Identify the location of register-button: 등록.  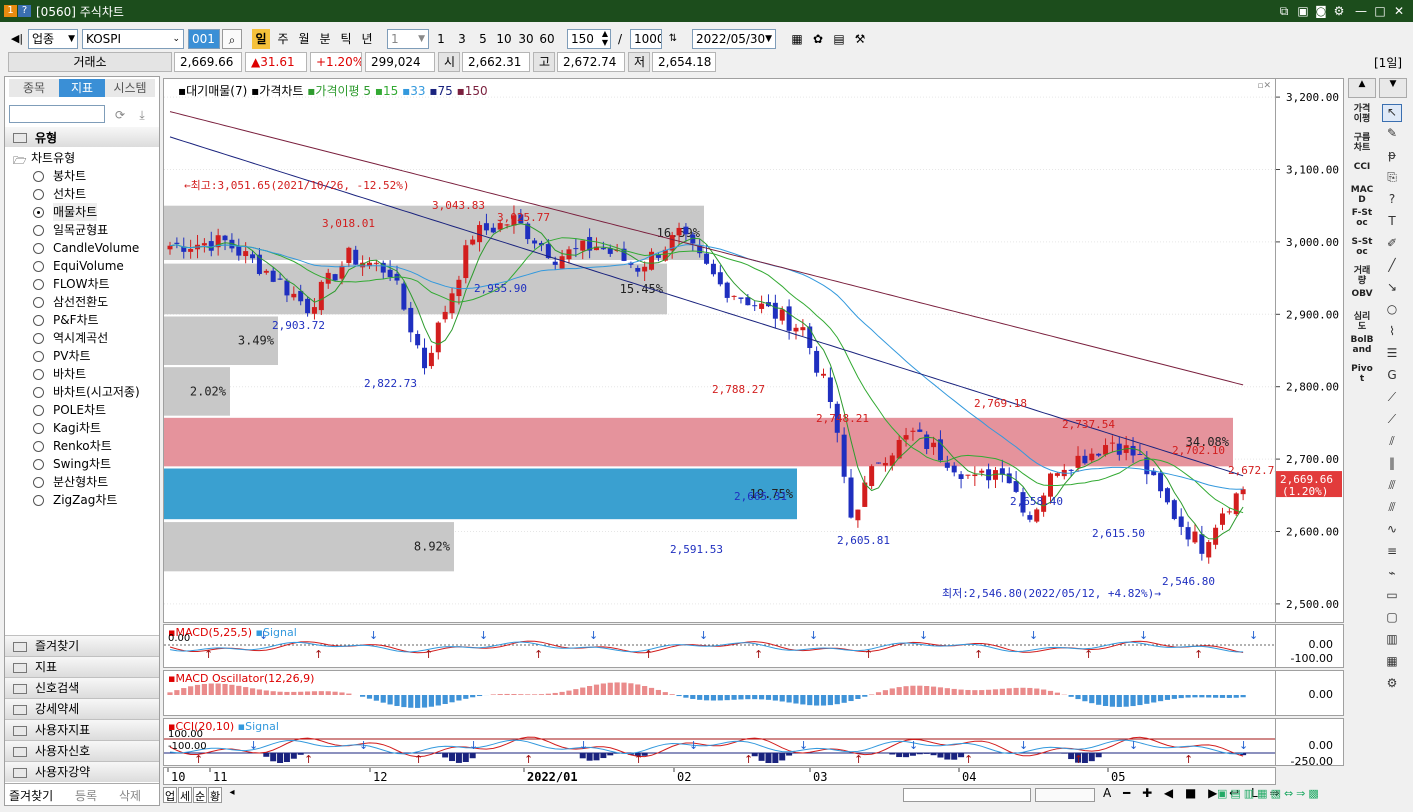
(93, 795).